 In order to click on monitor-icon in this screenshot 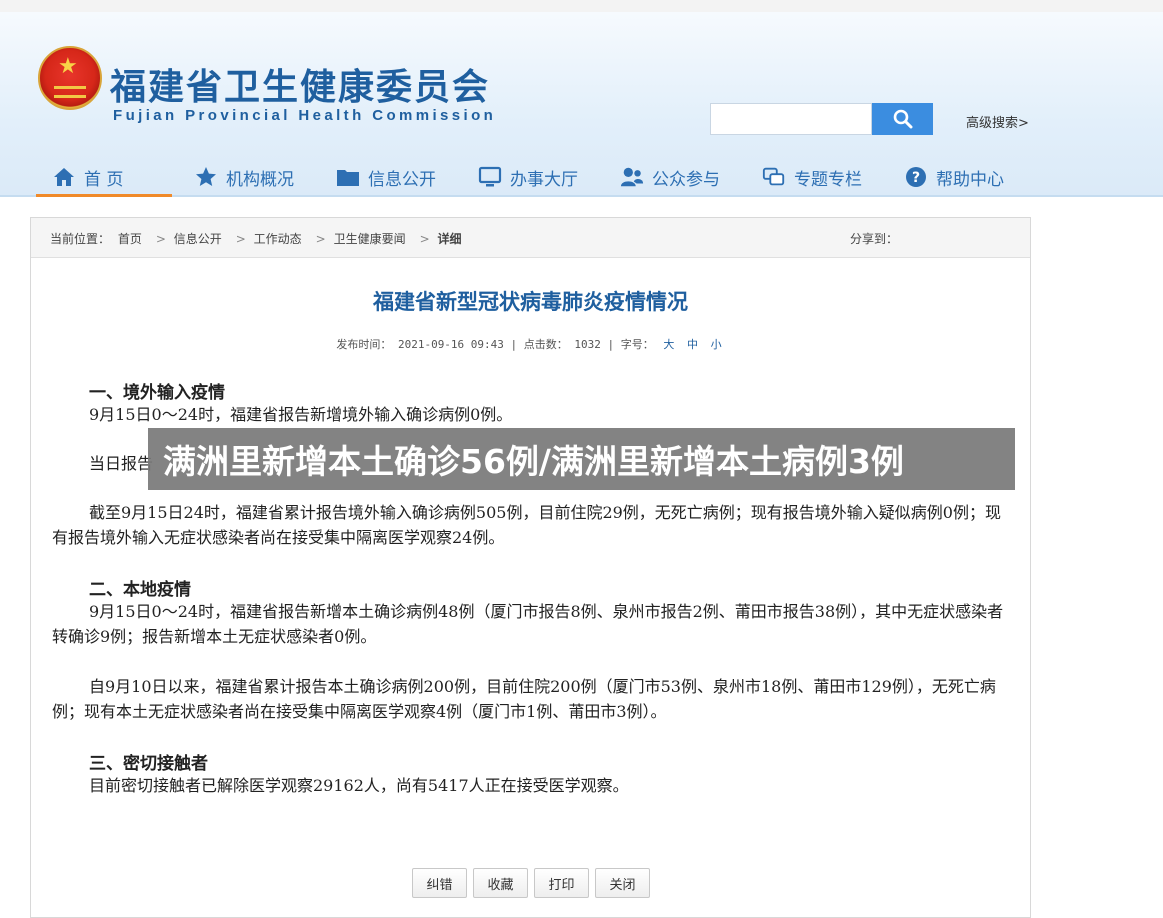, I will do `click(490, 177)`.